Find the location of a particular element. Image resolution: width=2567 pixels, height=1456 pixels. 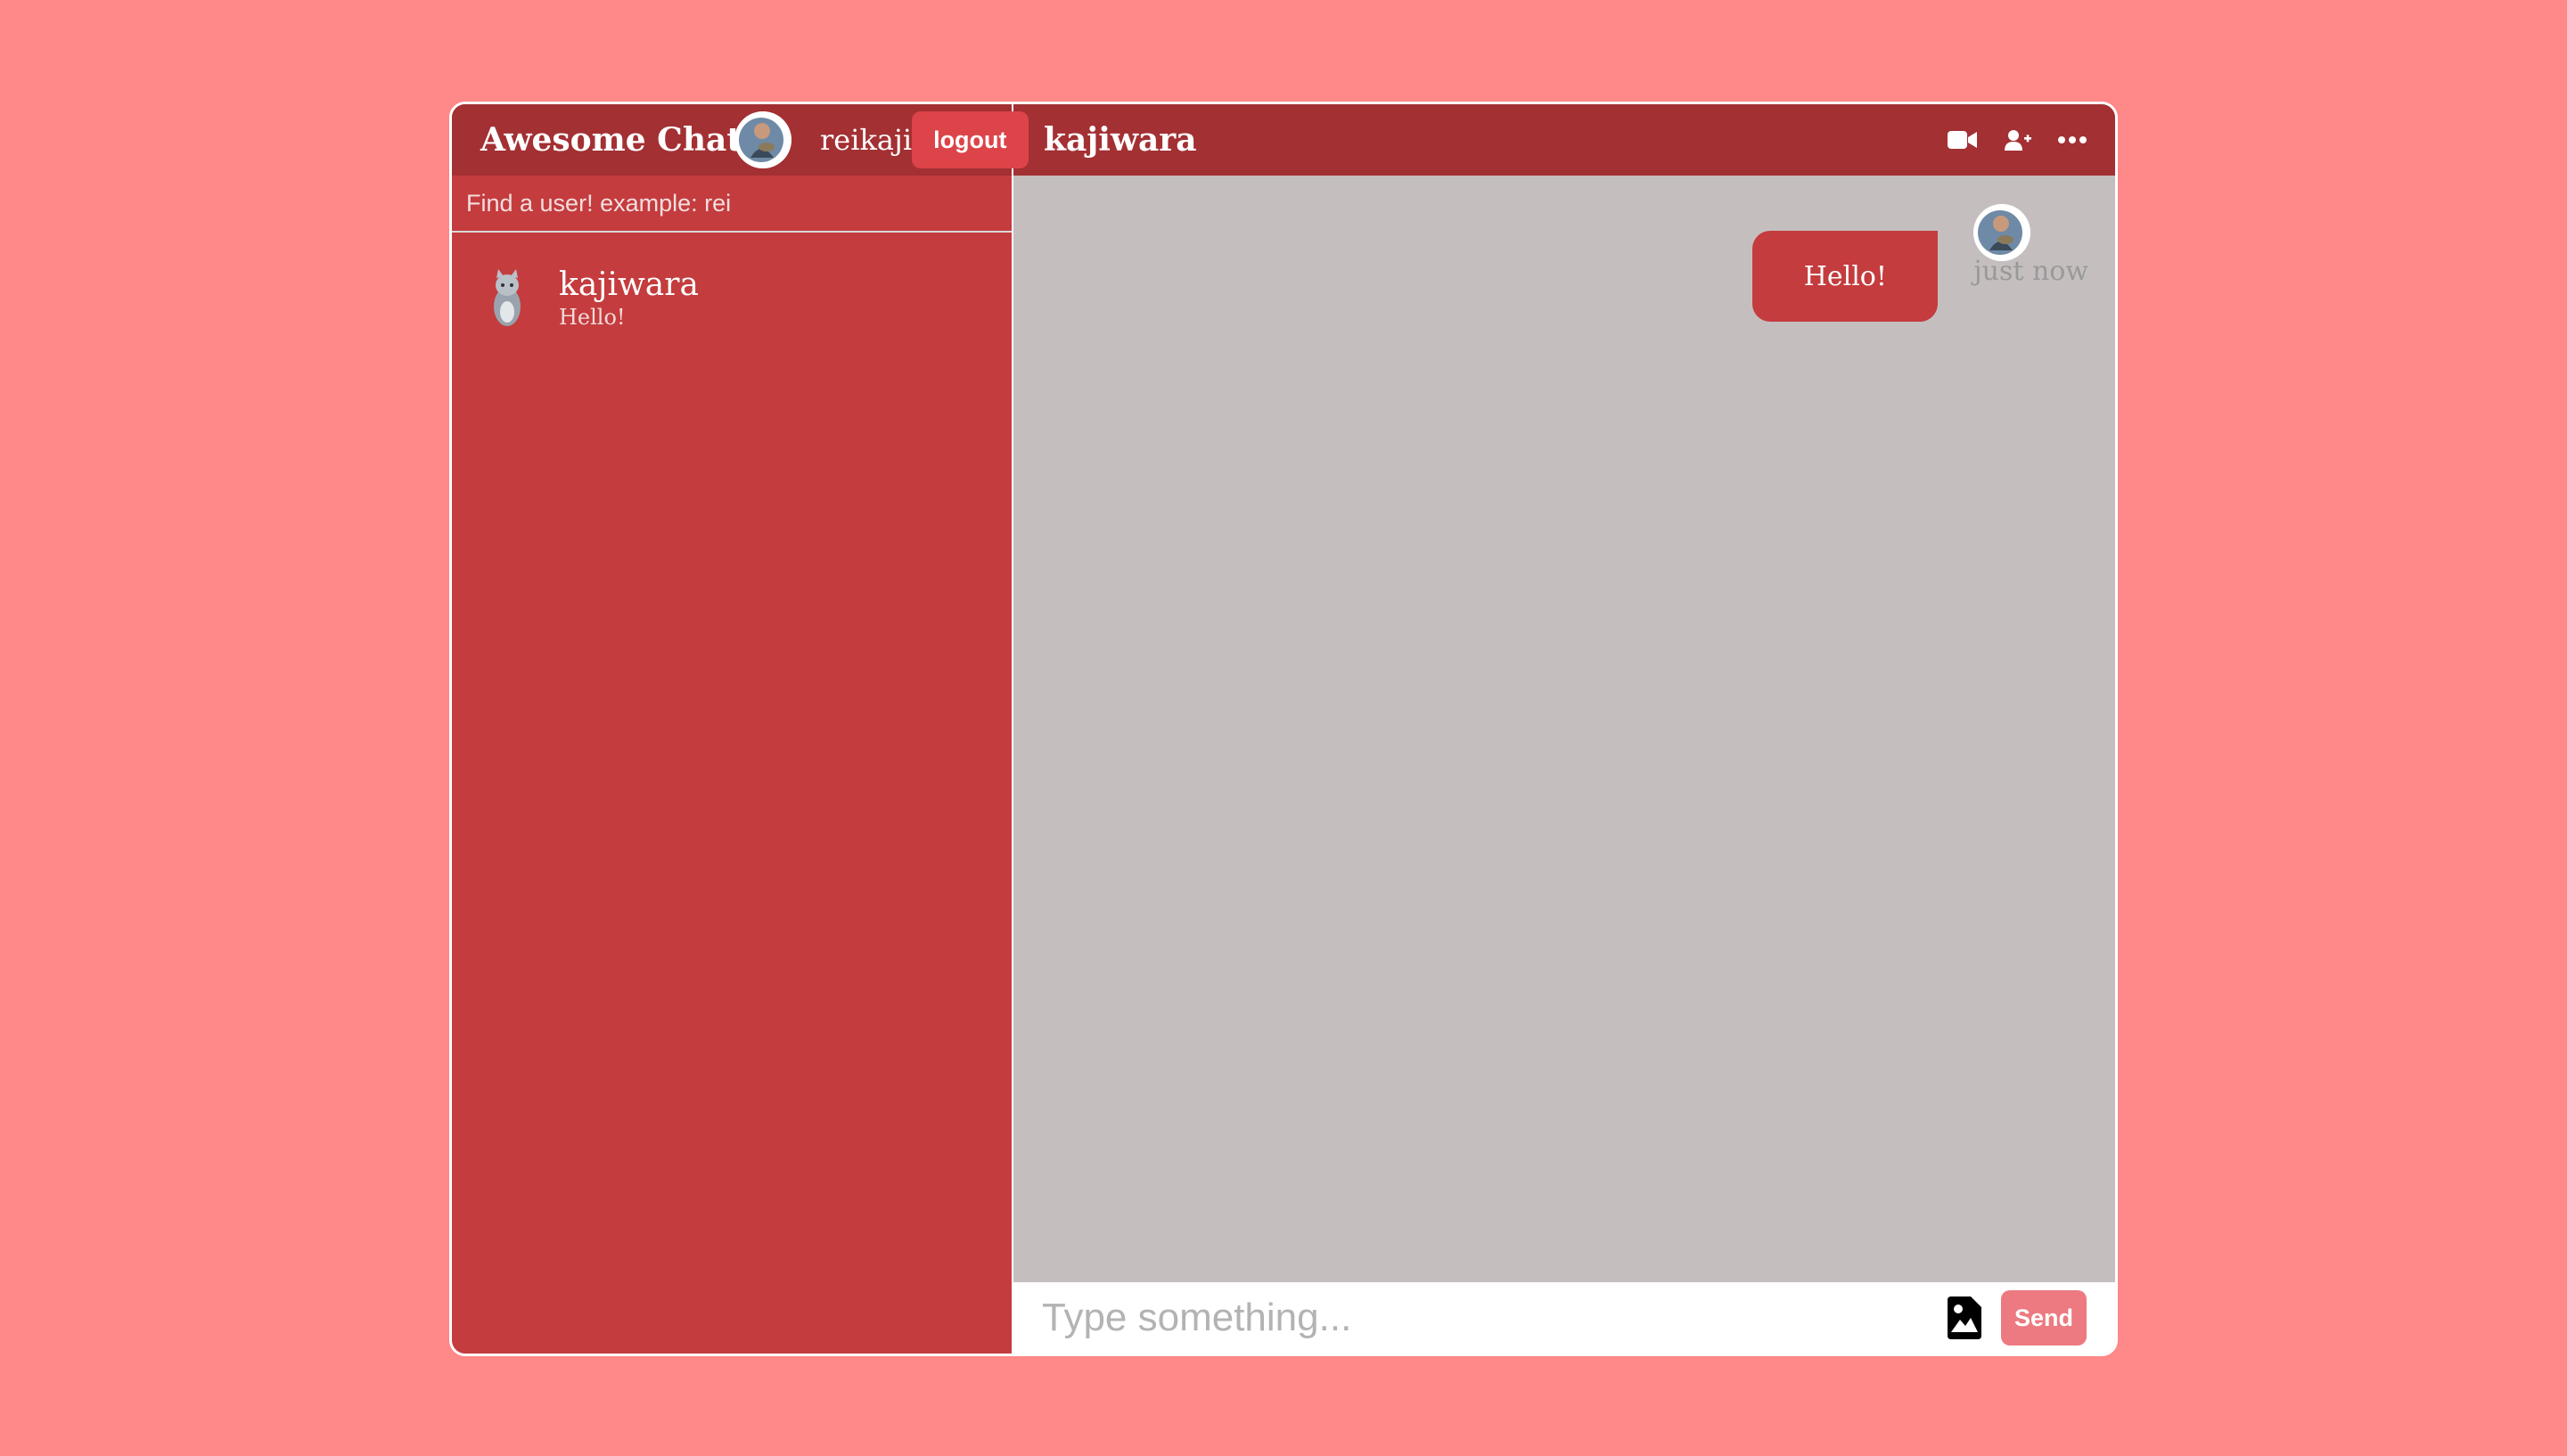

message-input is located at coordinates (1495, 1318).